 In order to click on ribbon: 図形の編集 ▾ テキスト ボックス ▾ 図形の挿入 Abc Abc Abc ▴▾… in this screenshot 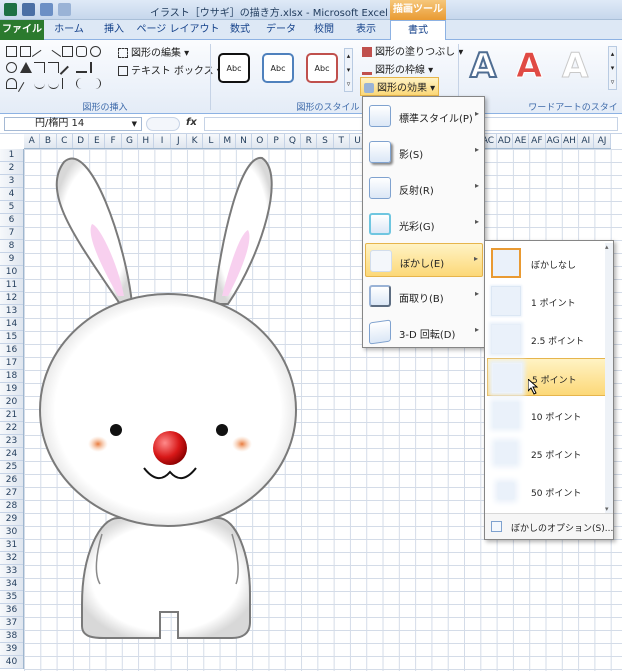, I will do `click(311, 83)`.